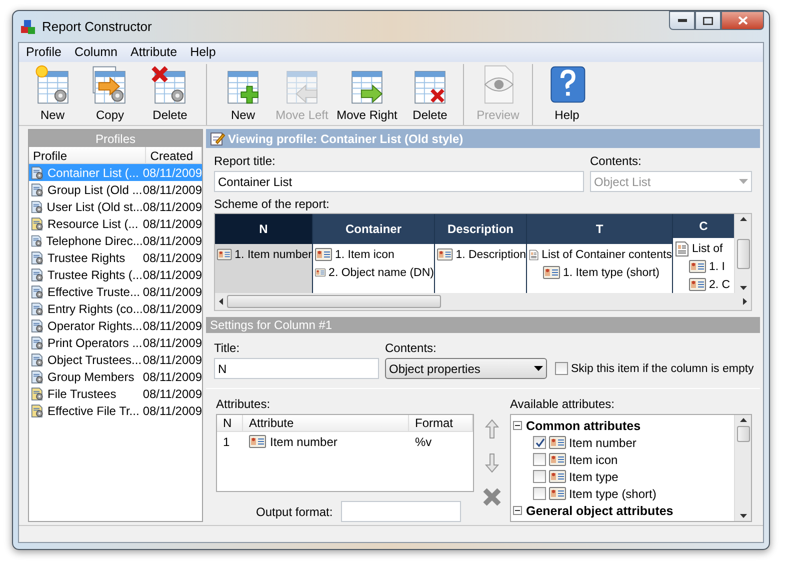 This screenshot has width=790, height=570. Describe the element at coordinates (115, 342) in the screenshot. I see `profile-row: Print Operators ...08/11/2009` at that location.